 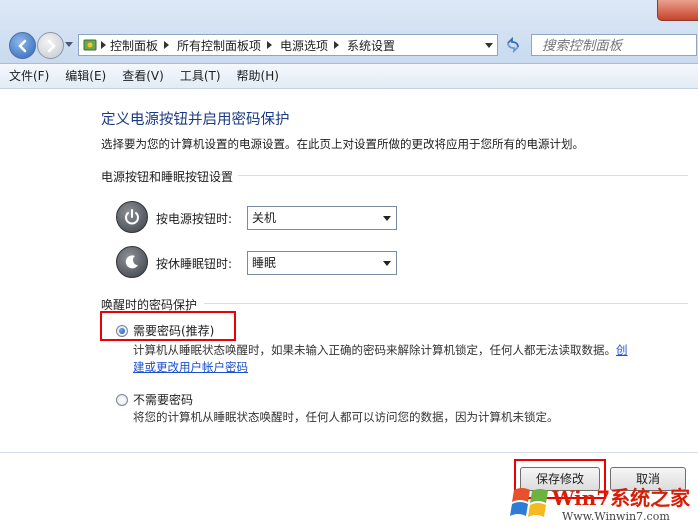 I want to click on create-password-link: 创, so click(x=622, y=350).